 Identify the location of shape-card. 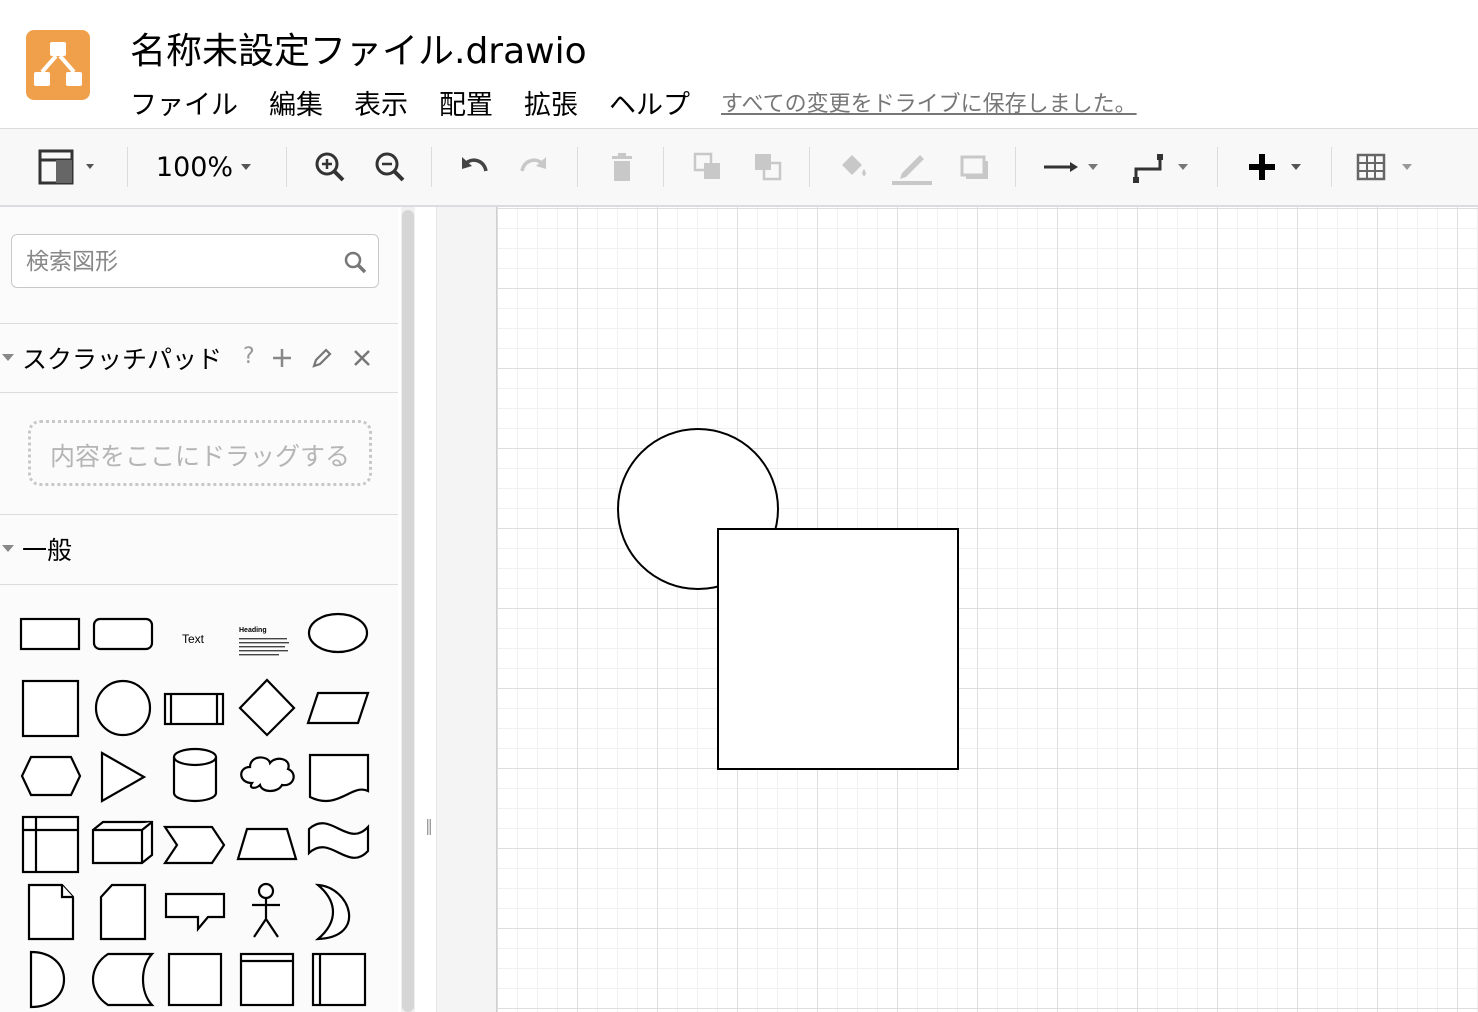
(123, 912).